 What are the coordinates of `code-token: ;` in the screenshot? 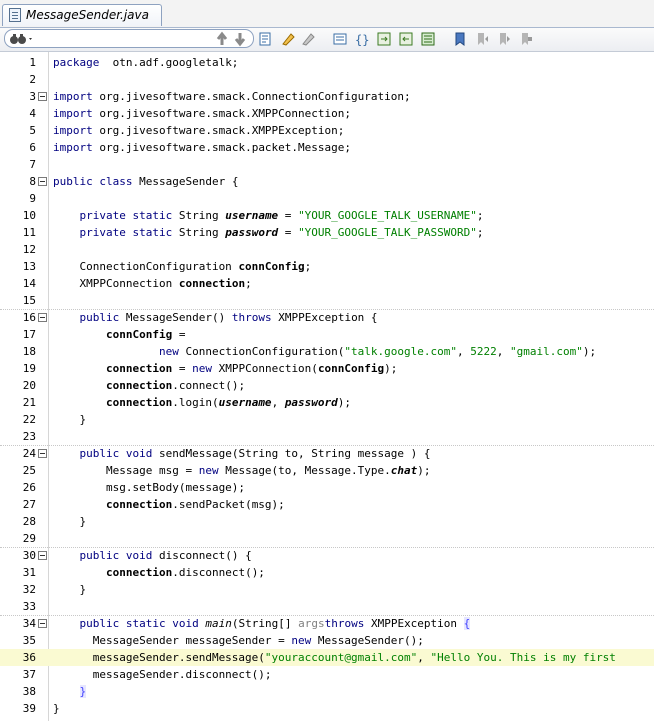 It's located at (480, 232).